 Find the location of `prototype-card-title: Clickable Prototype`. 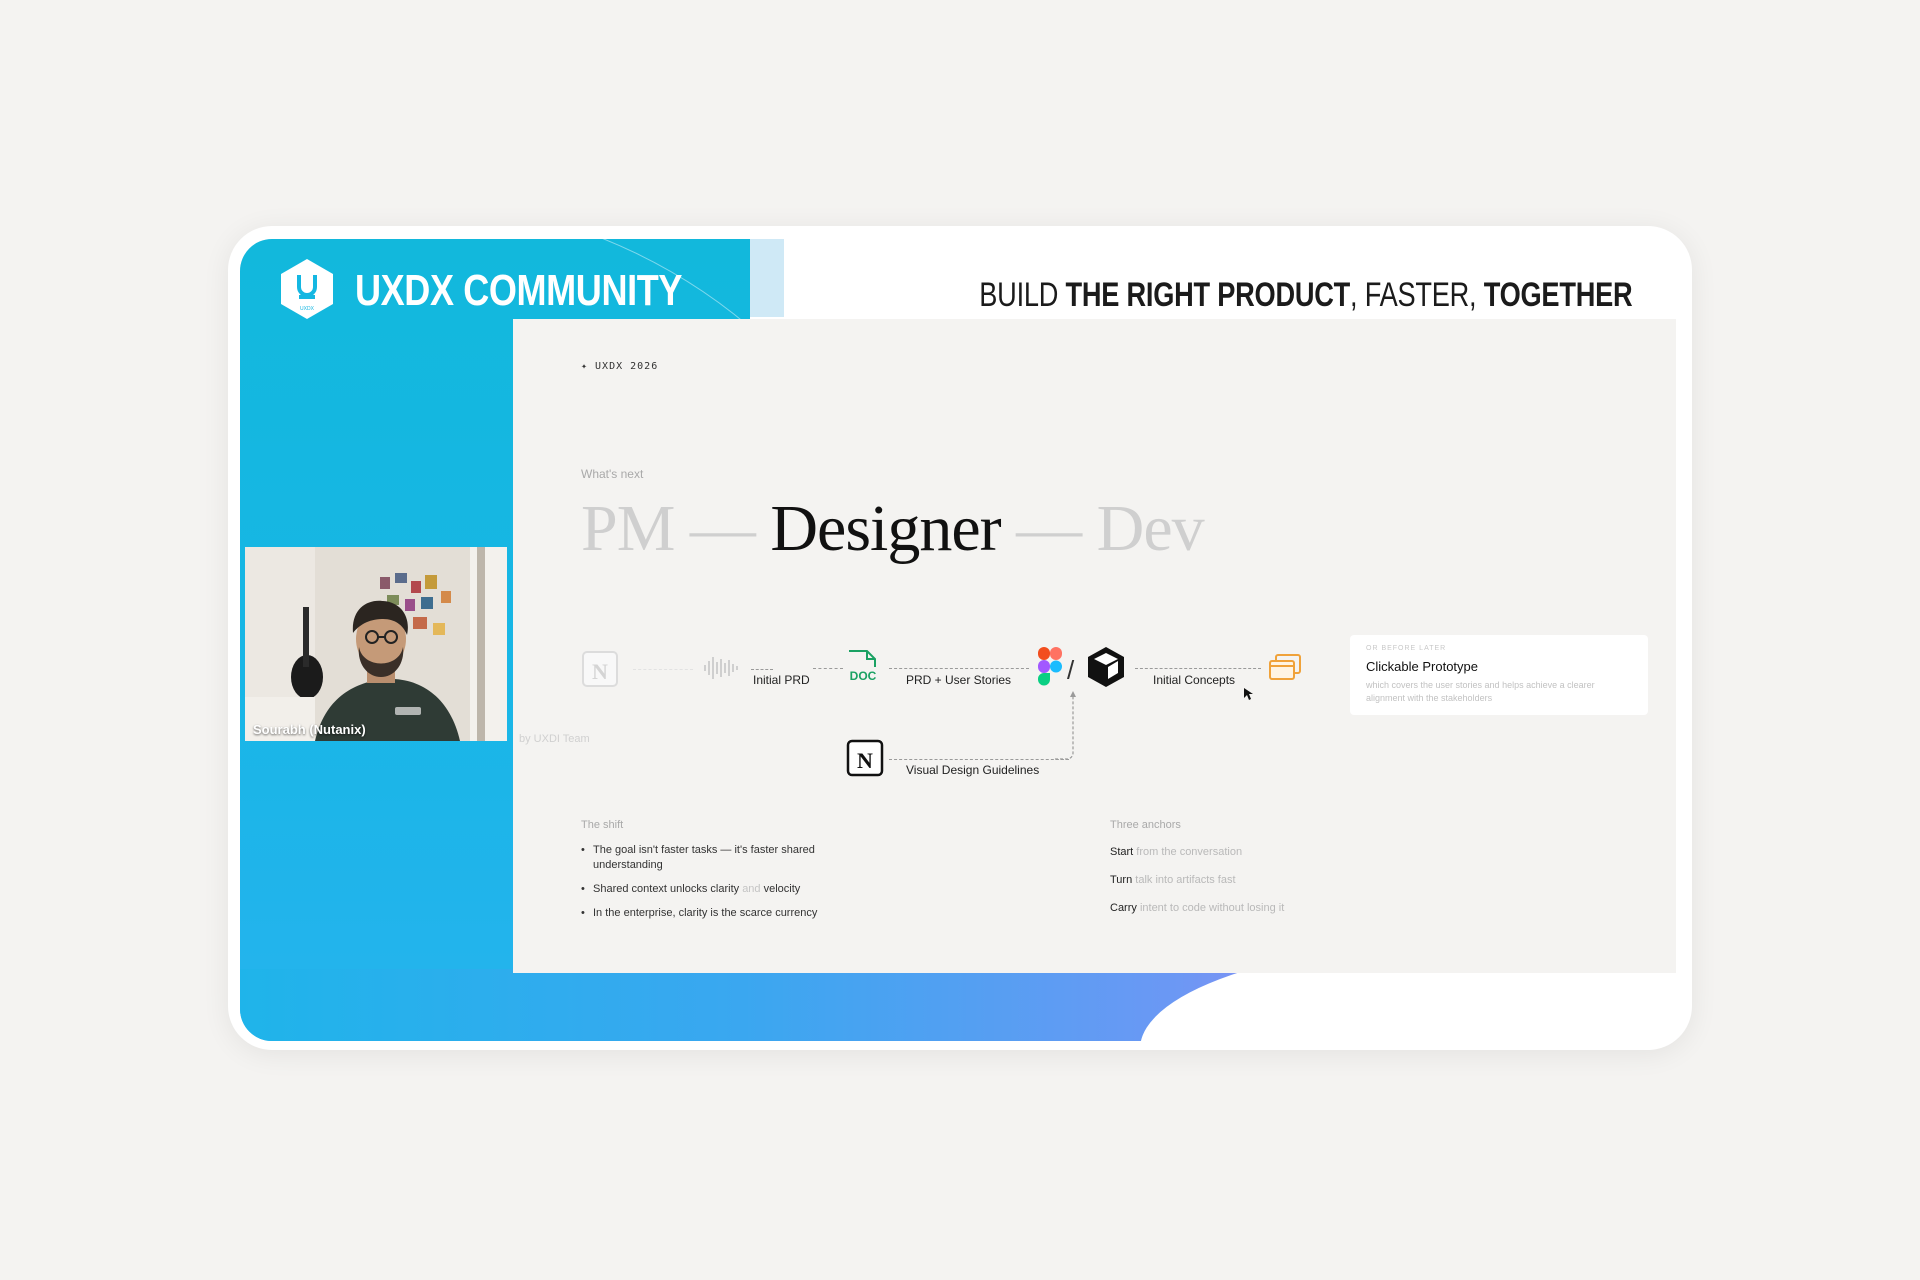

prototype-card-title: Clickable Prototype is located at coordinates (1422, 666).